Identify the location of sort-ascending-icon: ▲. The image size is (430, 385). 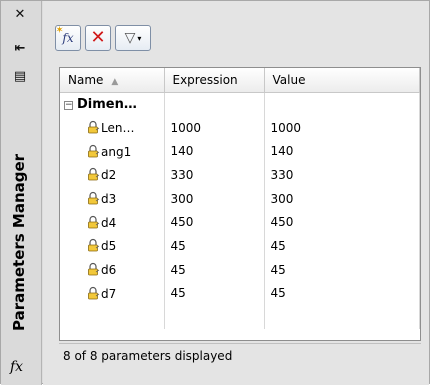
(115, 81).